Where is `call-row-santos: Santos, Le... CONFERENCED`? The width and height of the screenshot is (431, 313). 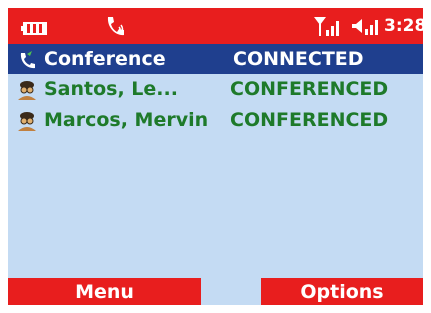
call-row-santos: Santos, Le... CONFERENCED is located at coordinates (215, 89).